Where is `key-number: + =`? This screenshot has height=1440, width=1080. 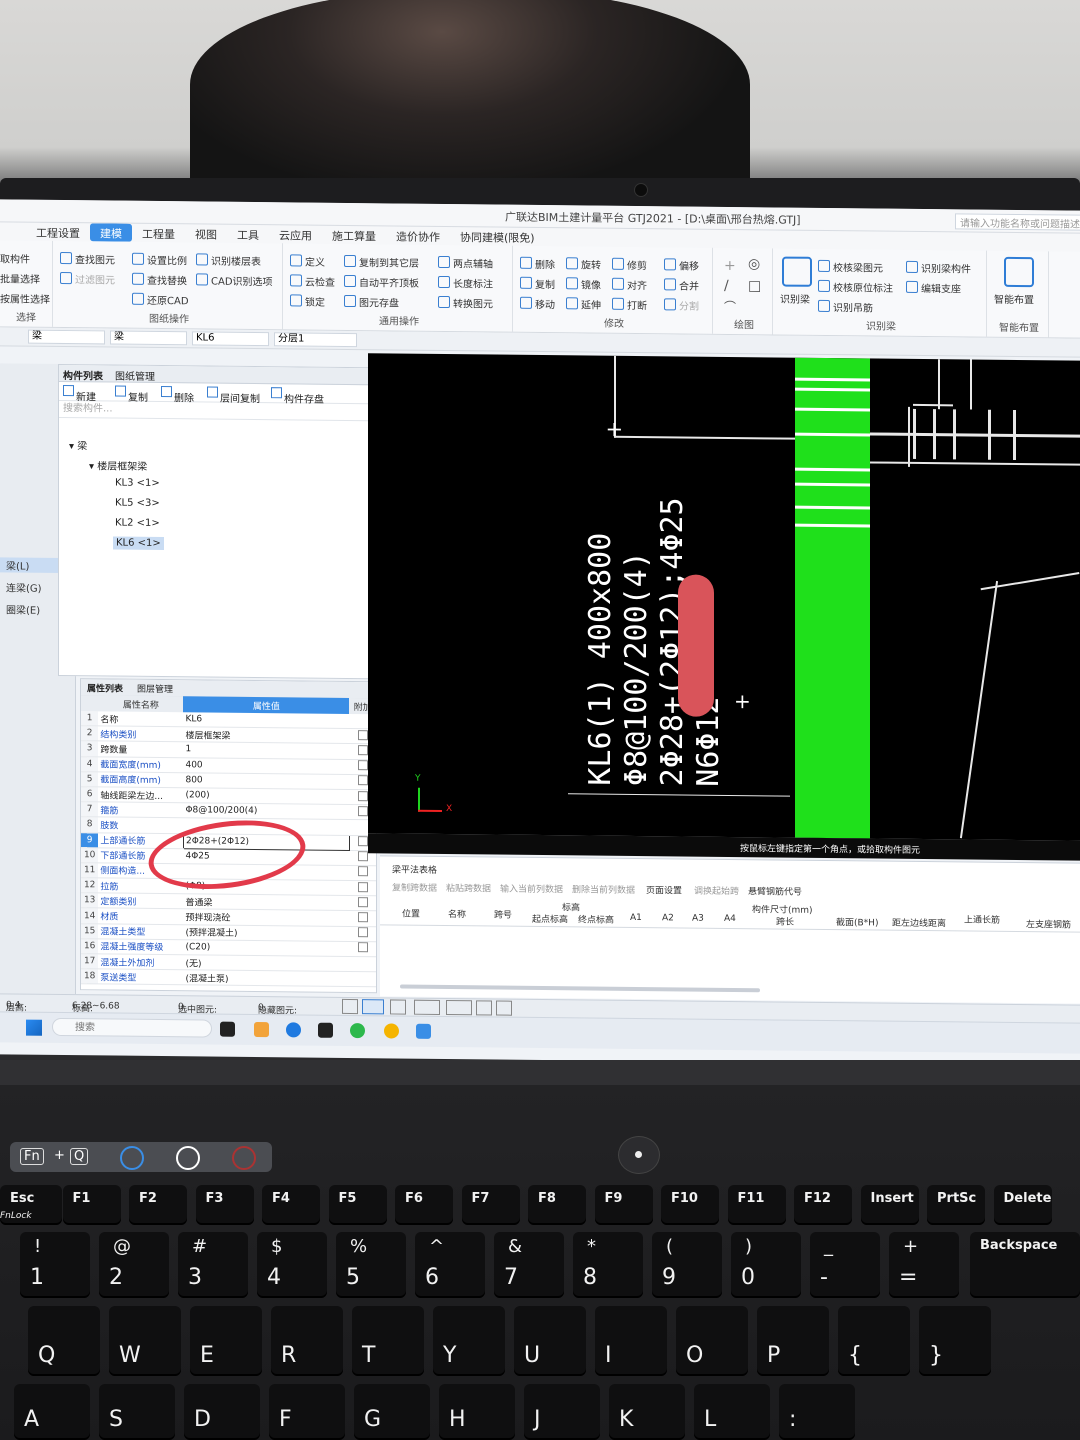 key-number: + = is located at coordinates (924, 1265).